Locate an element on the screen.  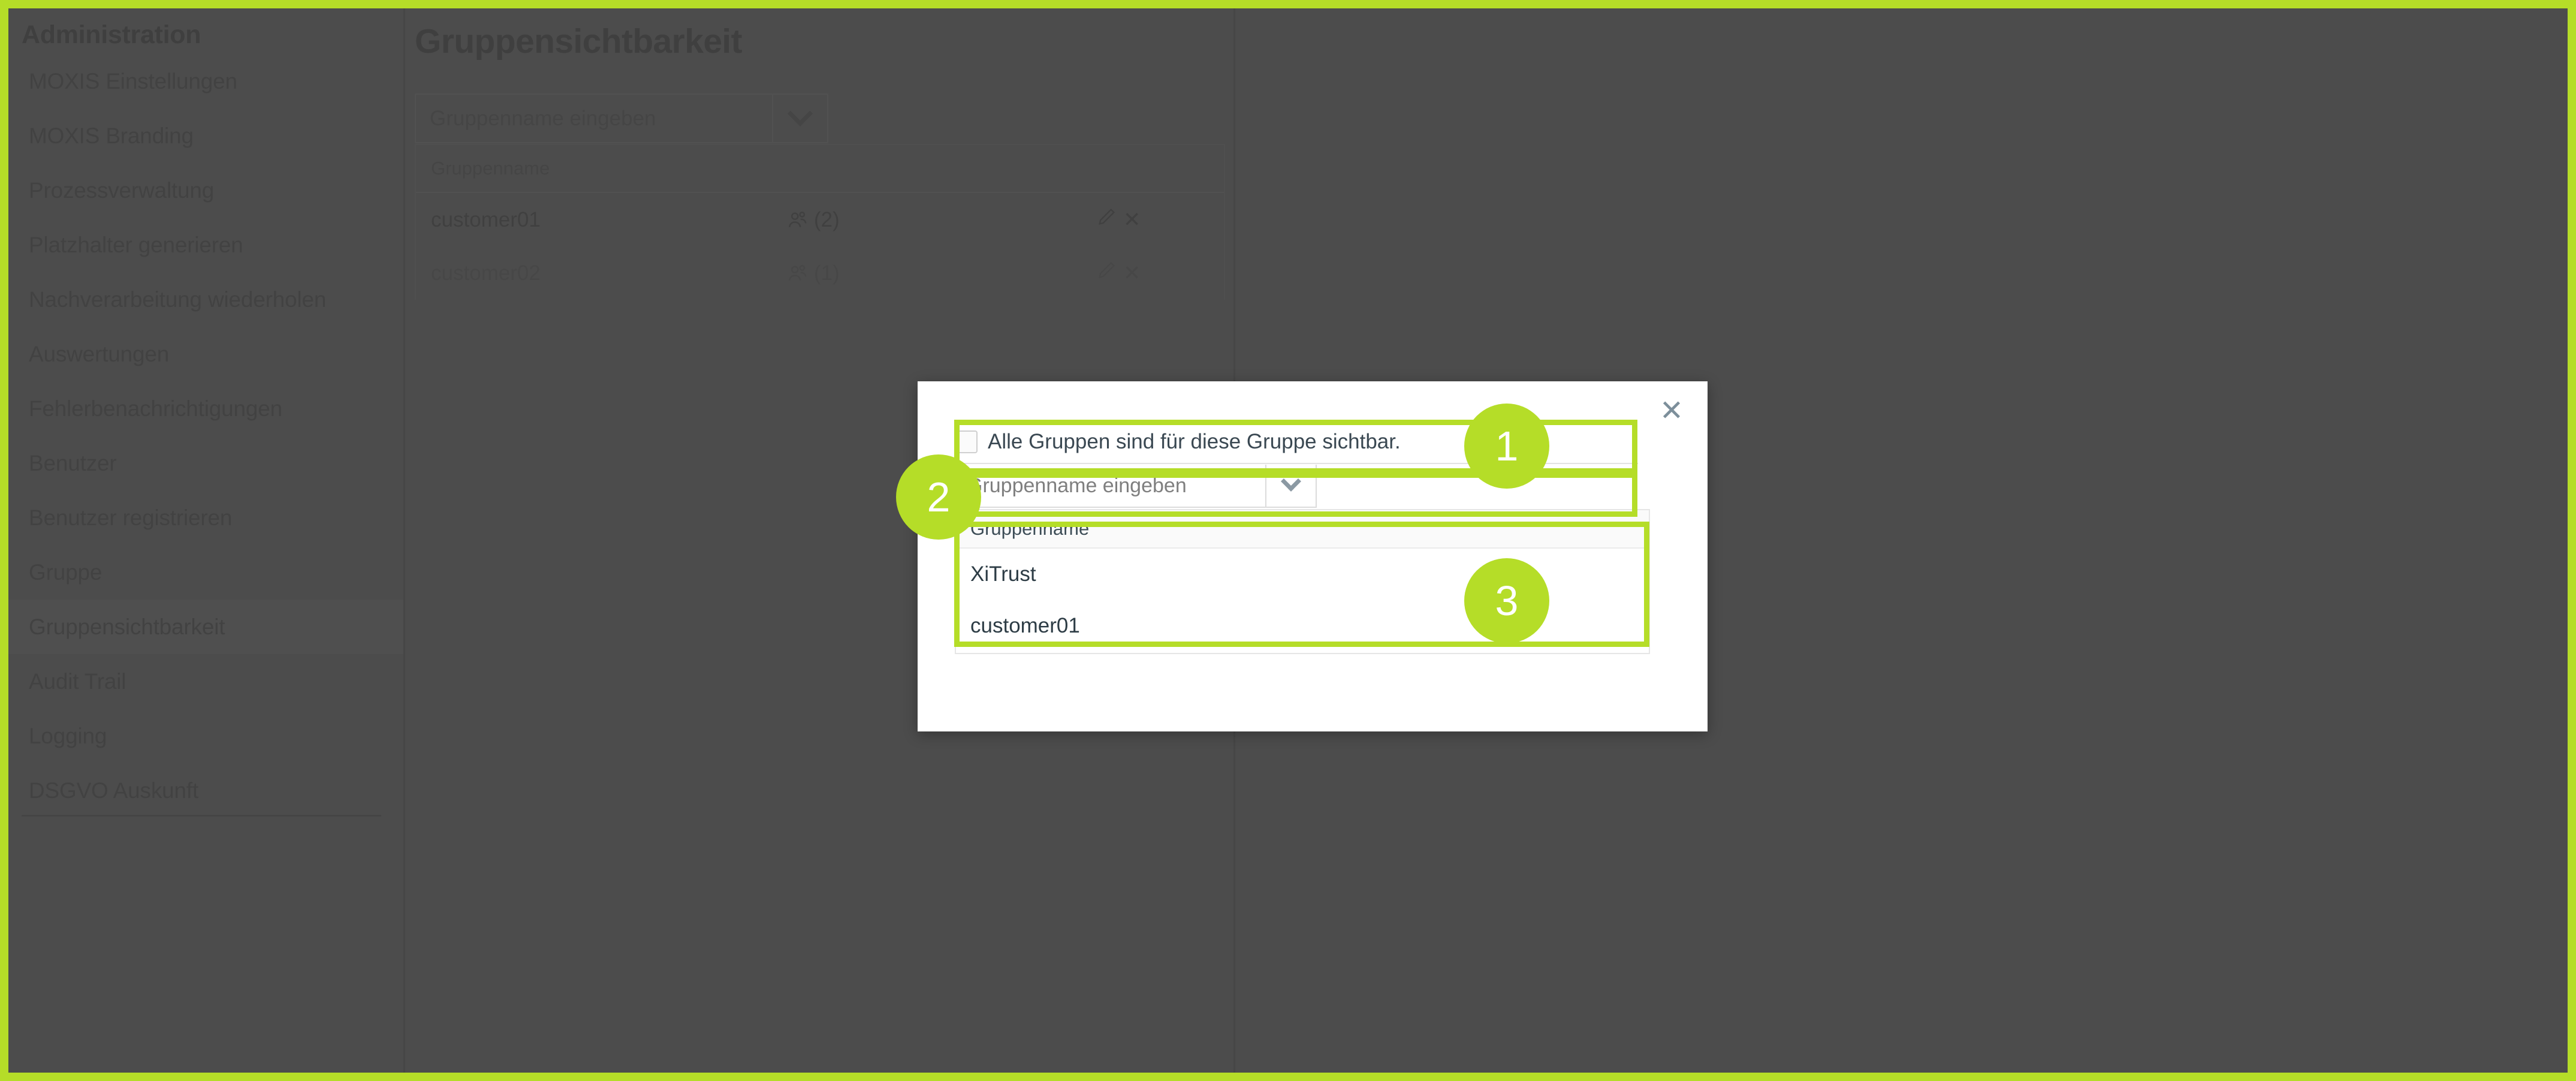
table-row: customer01 (2) ✕ is located at coordinates (820, 219).